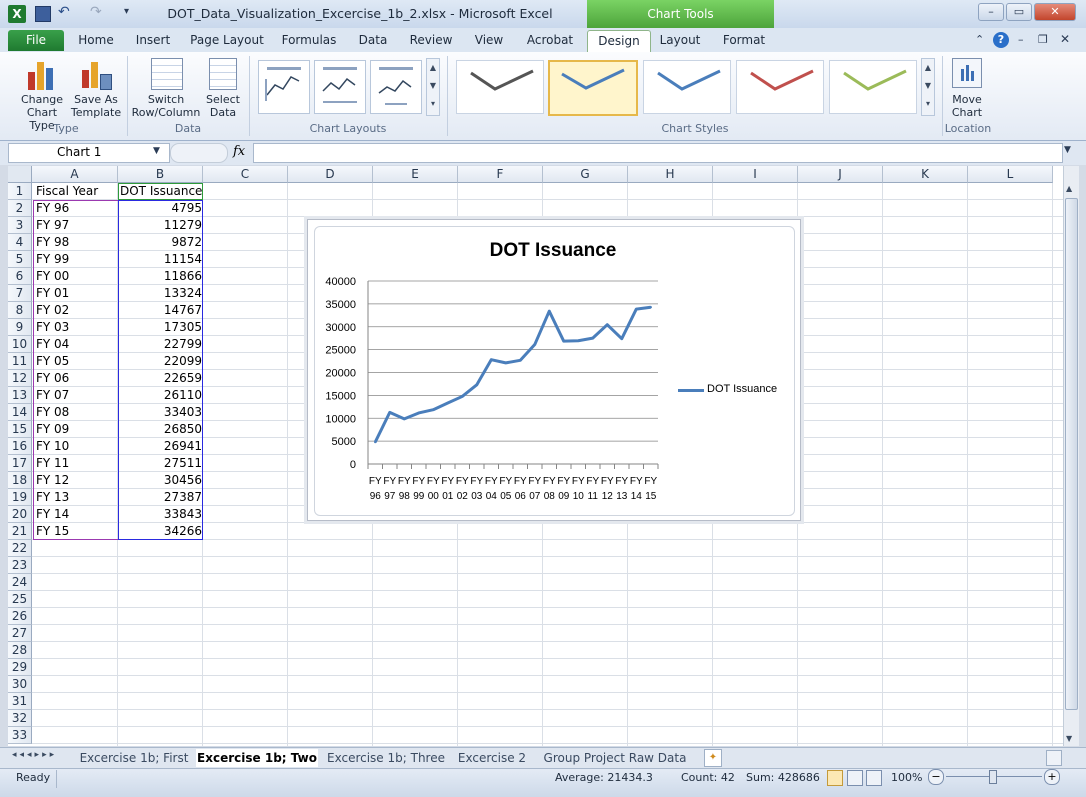 This screenshot has height=797, width=1086. I want to click on tab-view: View, so click(489, 40).